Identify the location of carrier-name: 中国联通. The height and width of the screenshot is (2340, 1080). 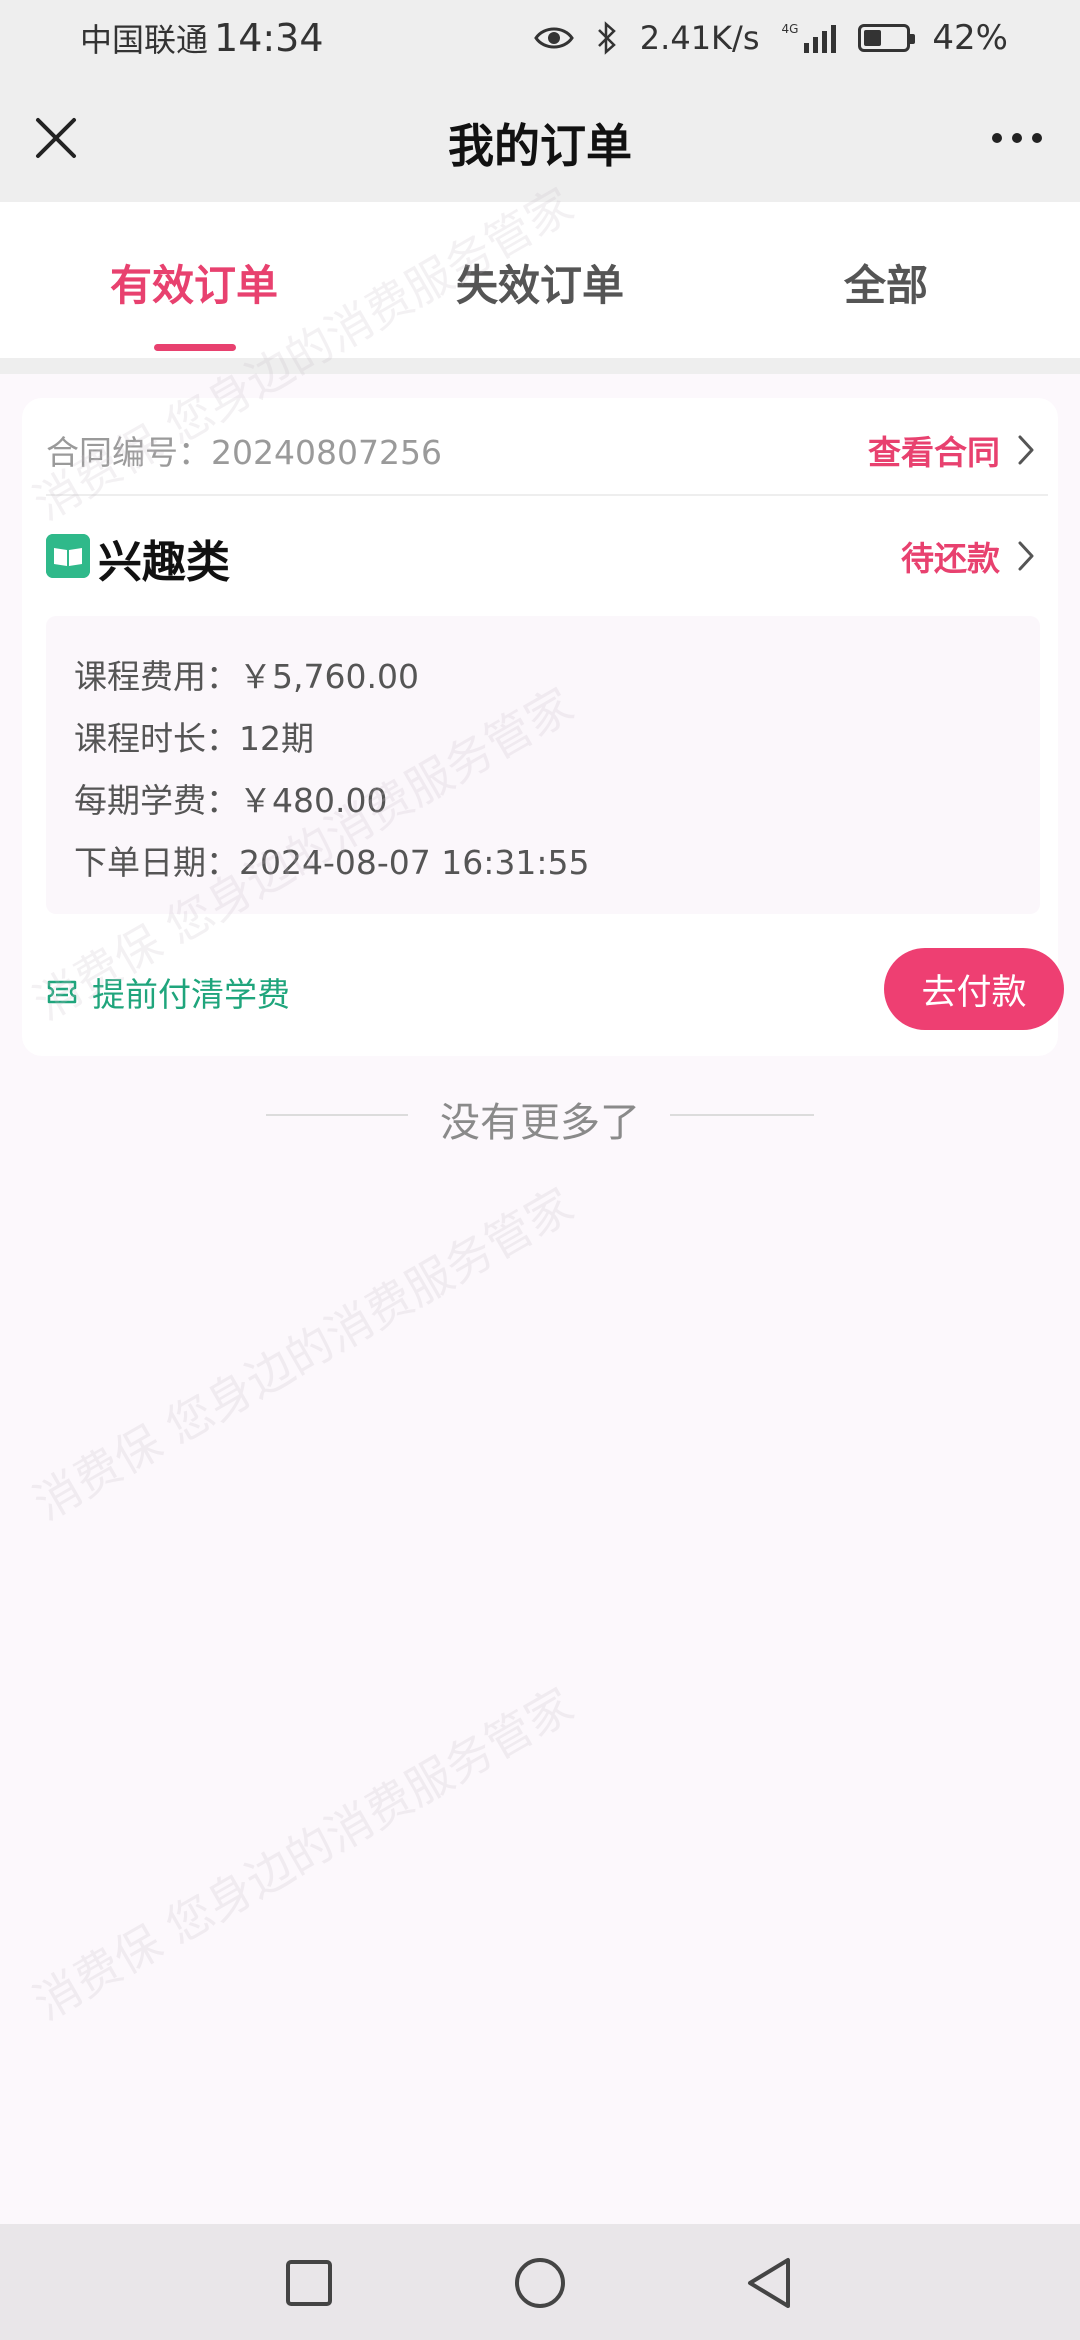
(144, 40).